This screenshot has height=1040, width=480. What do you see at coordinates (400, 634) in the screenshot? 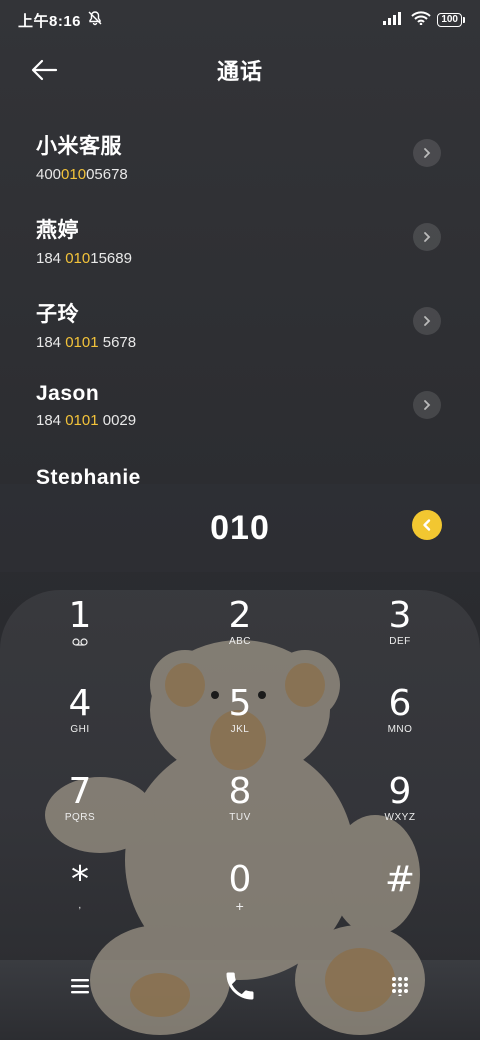
I see `key-3: 3 DEF` at bounding box center [400, 634].